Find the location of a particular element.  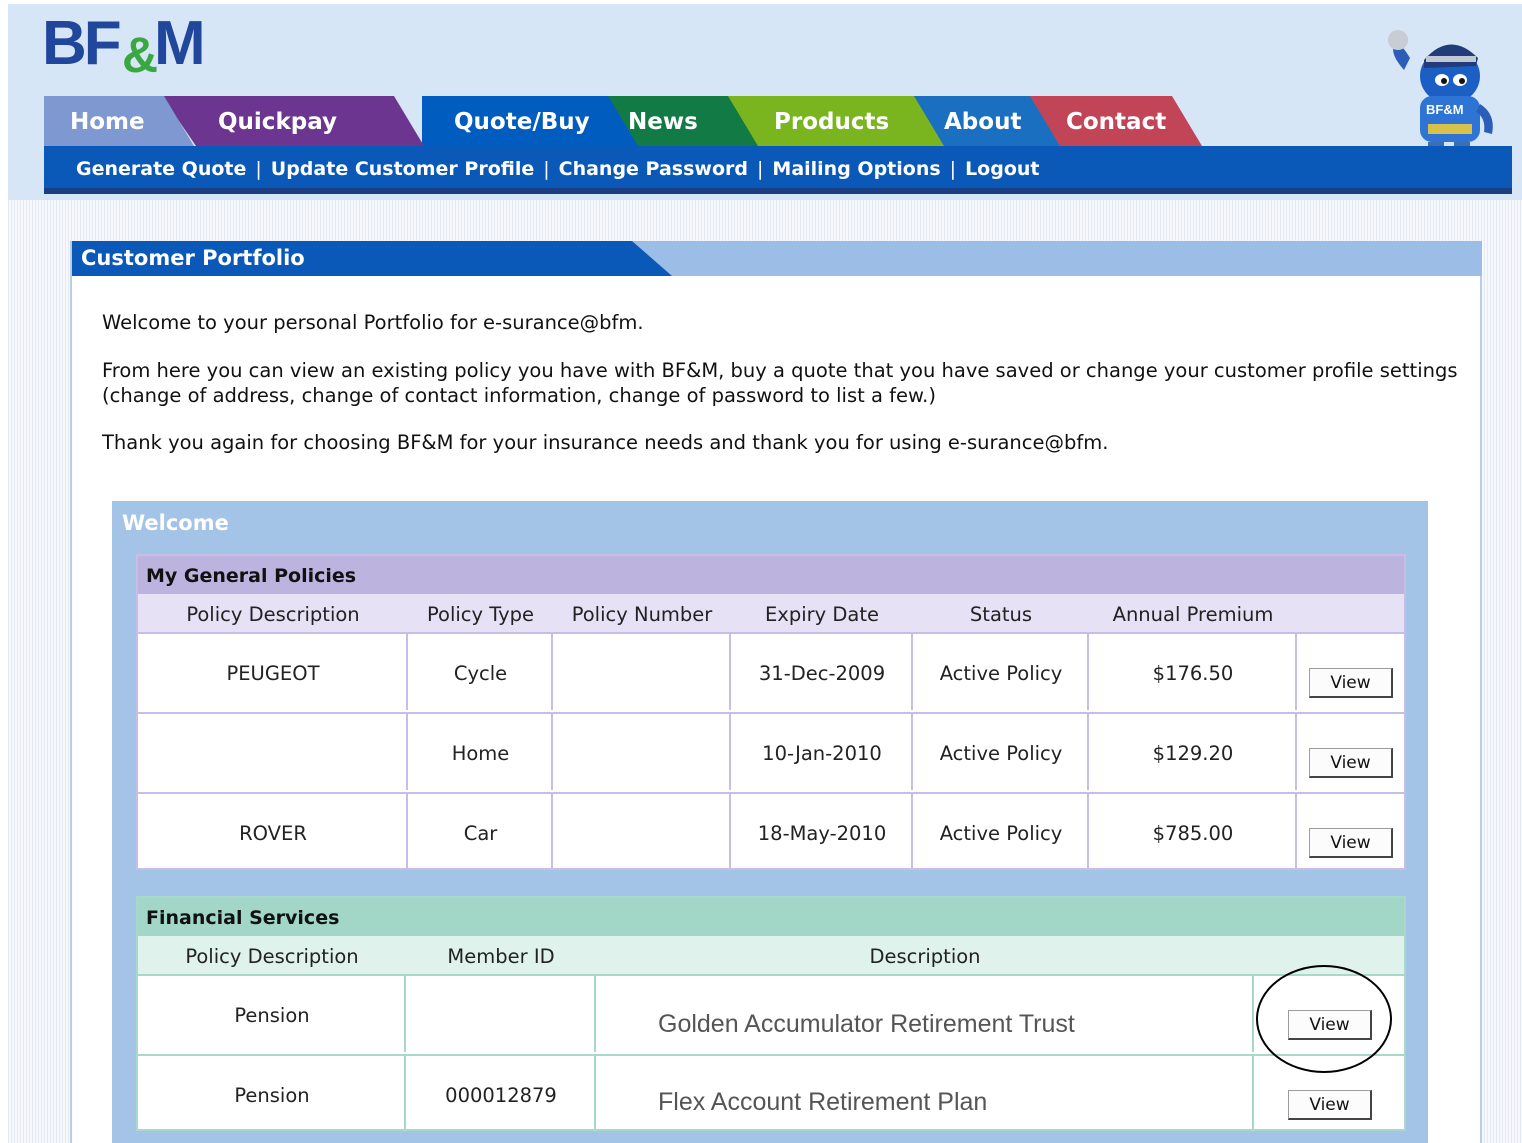

member-id-cell is located at coordinates (500, 1014).